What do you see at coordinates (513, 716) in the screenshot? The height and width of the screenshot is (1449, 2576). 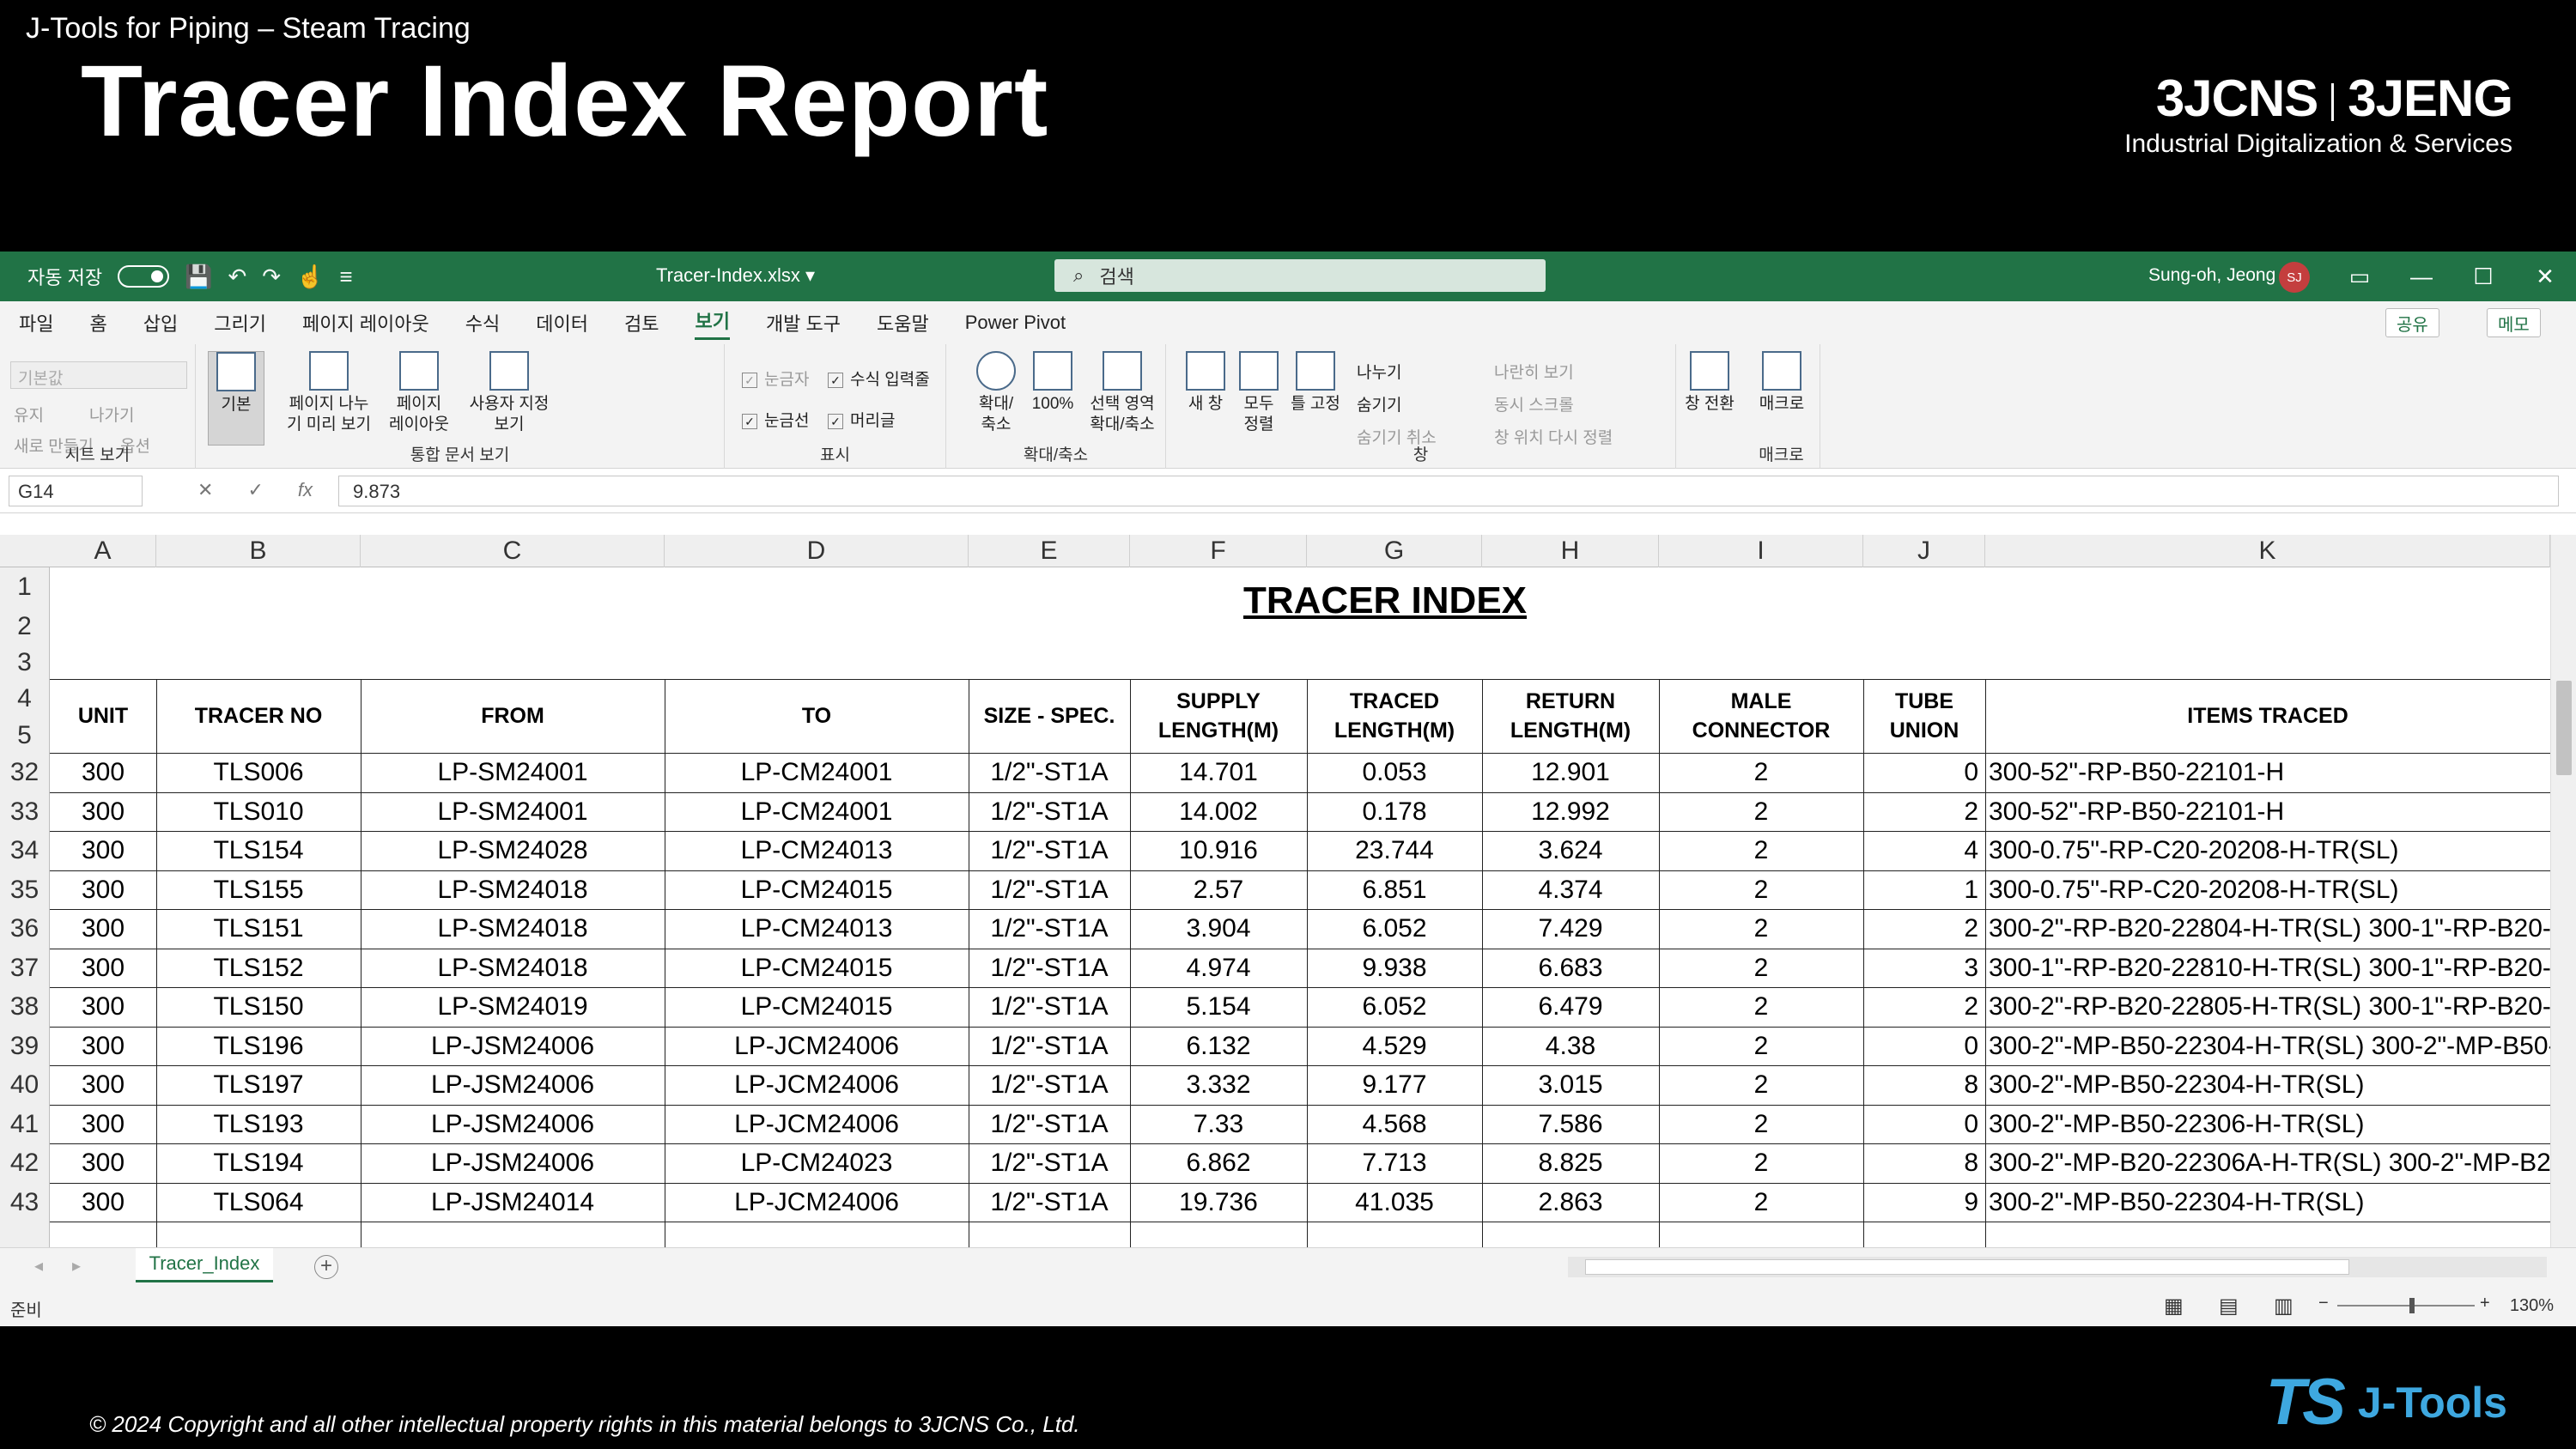 I see `table-header-cell: FROM` at bounding box center [513, 716].